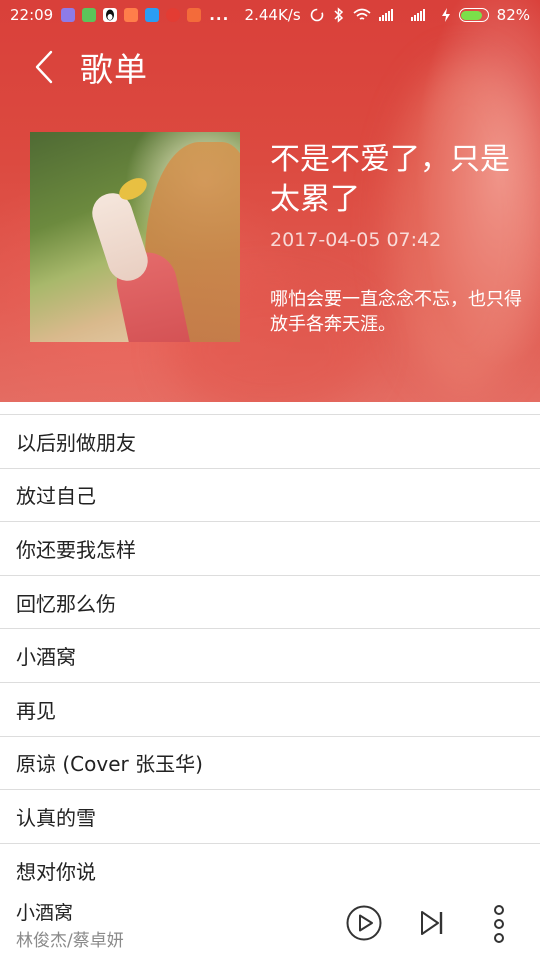 Image resolution: width=540 pixels, height=960 pixels. Describe the element at coordinates (270, 601) in the screenshot. I see `song-row: 回忆那么伤` at that location.